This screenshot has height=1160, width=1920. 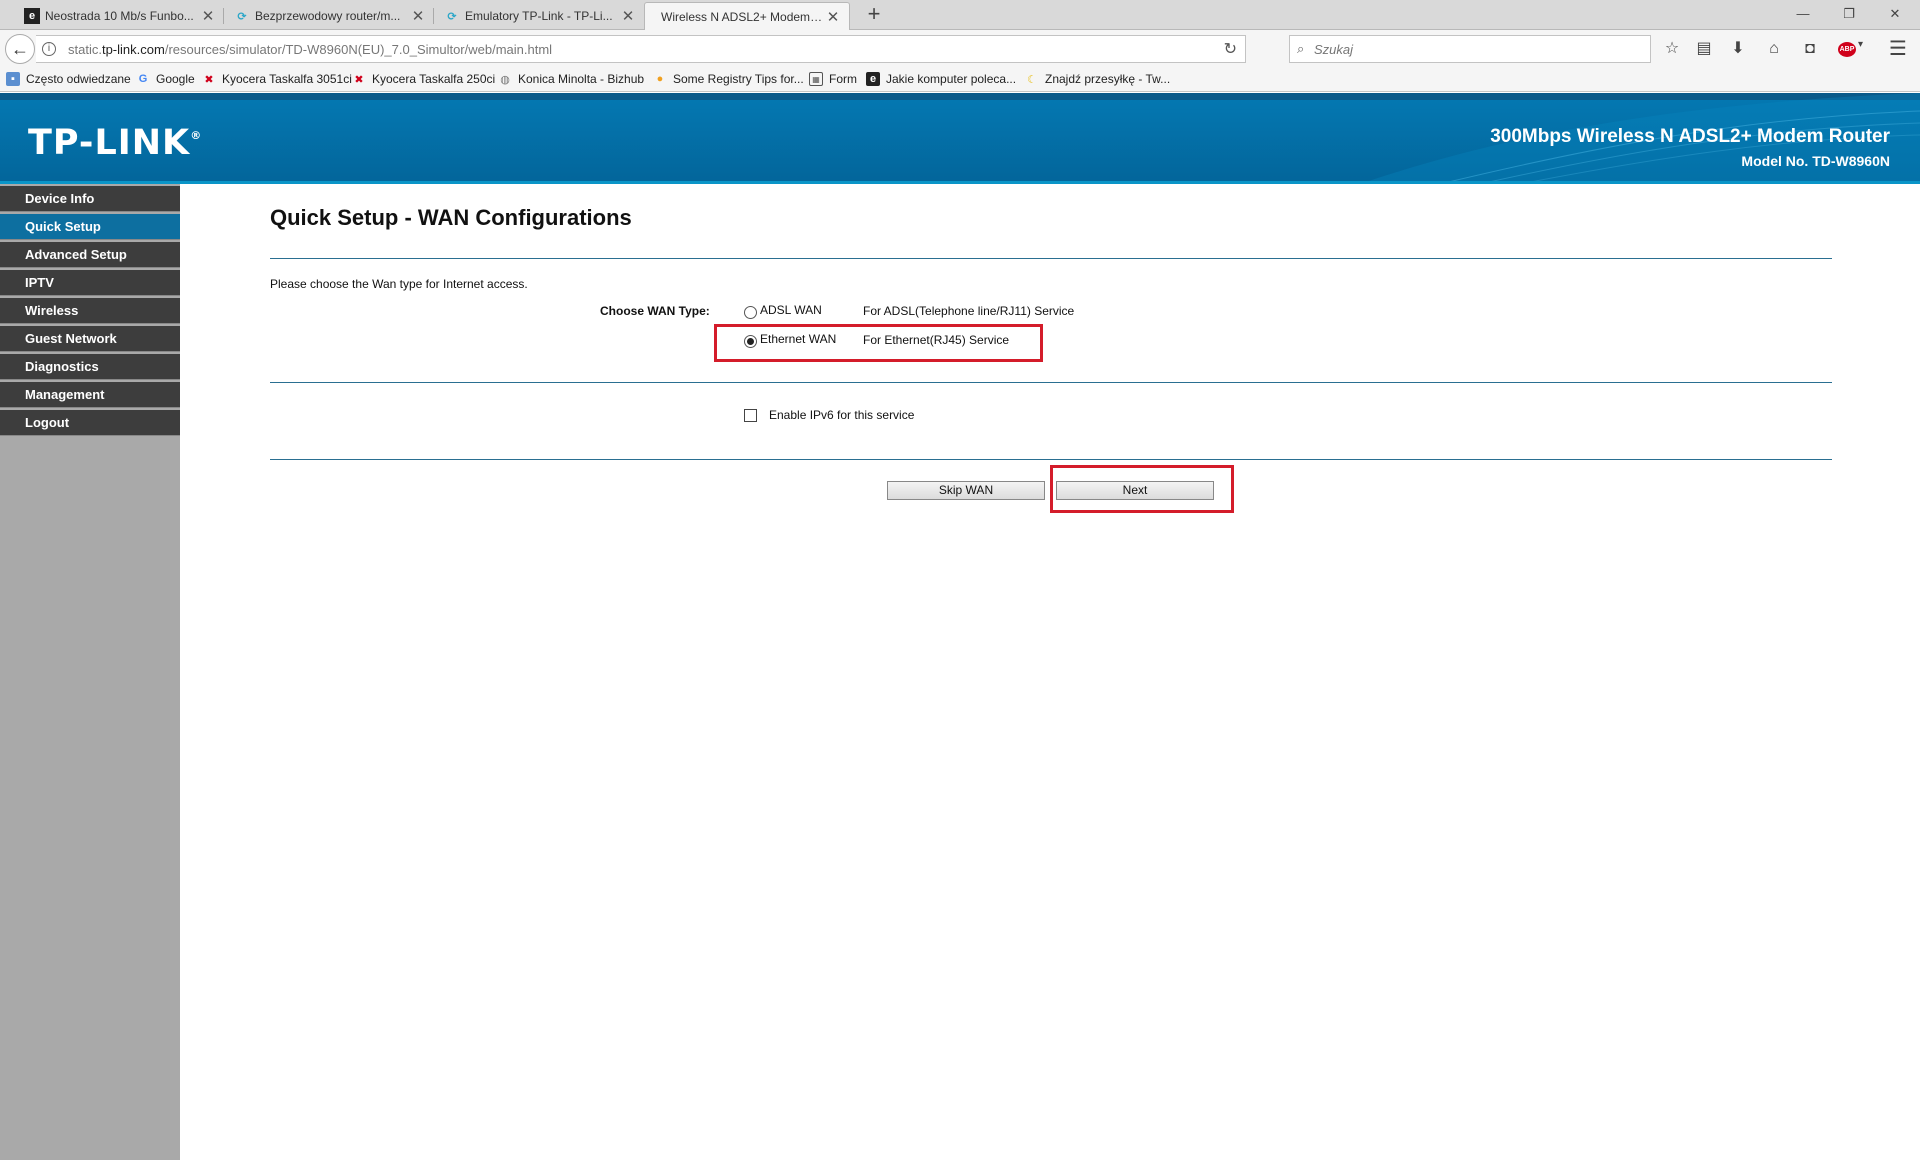 I want to click on close-window-button: ✕, so click(x=1895, y=14).